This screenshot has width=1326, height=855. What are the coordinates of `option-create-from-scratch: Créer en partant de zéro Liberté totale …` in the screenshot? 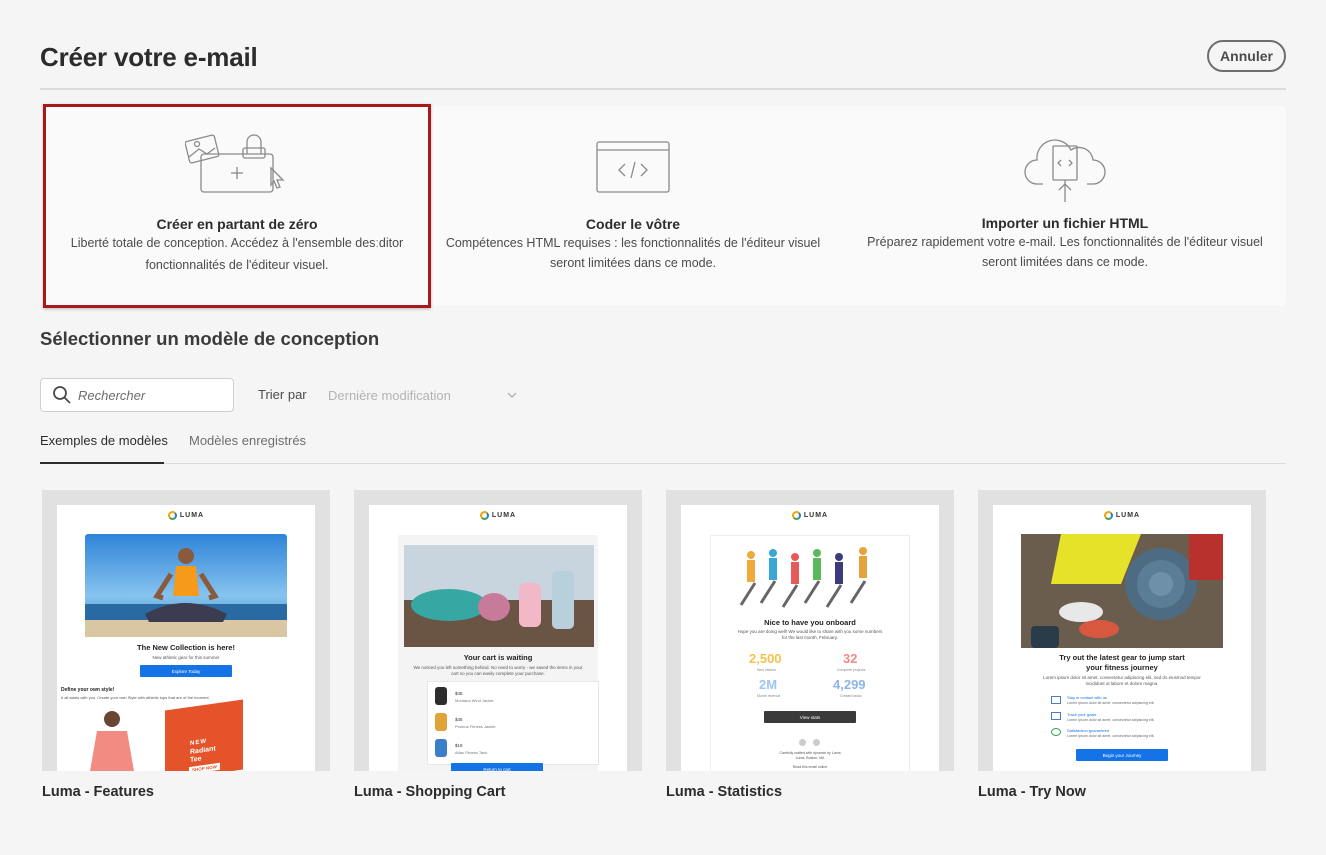 It's located at (237, 206).